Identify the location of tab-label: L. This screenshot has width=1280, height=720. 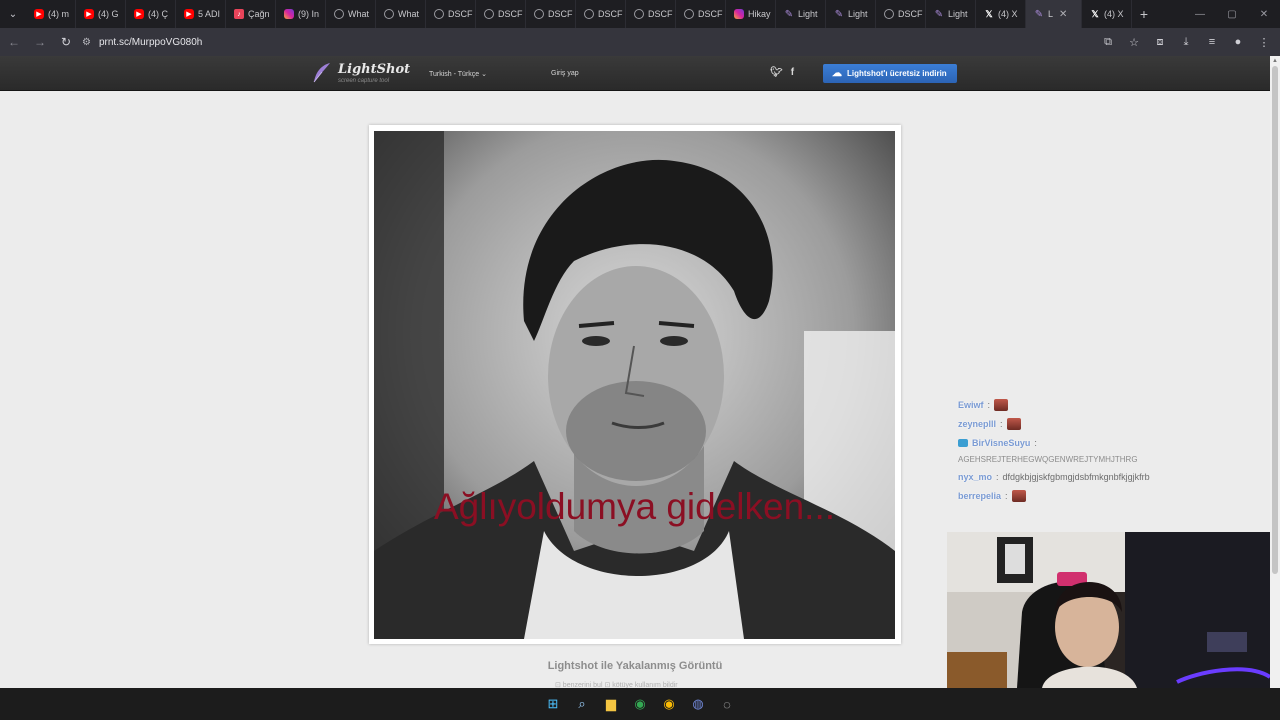
(1051, 14).